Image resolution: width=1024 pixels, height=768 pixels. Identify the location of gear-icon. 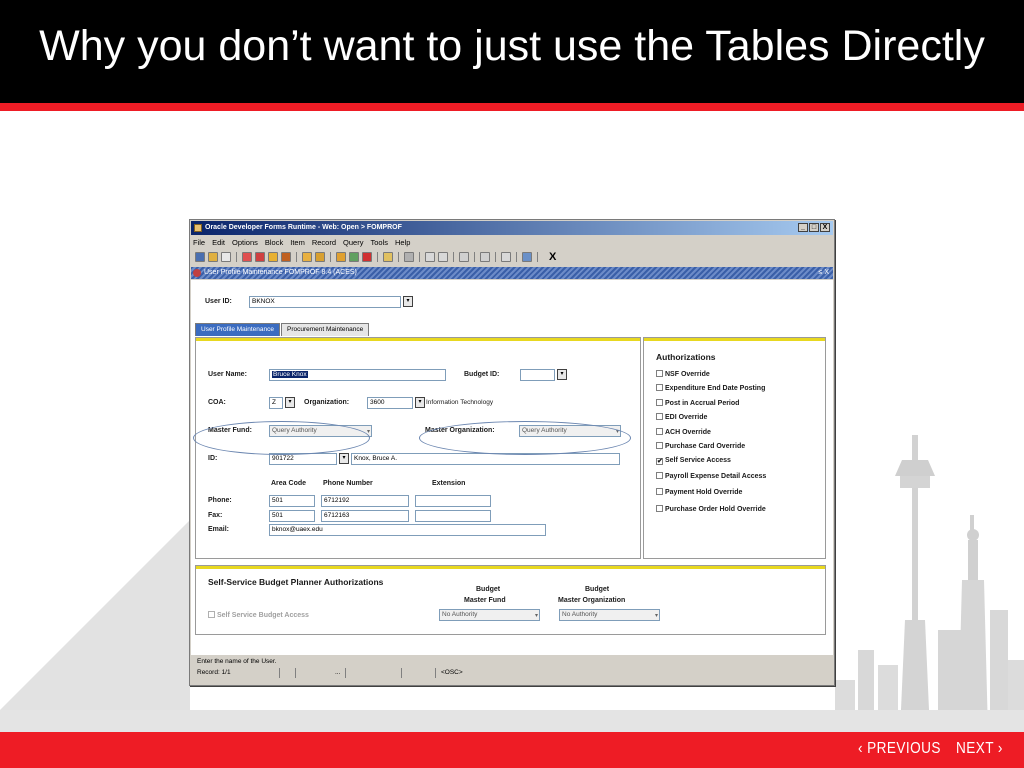
(485, 257).